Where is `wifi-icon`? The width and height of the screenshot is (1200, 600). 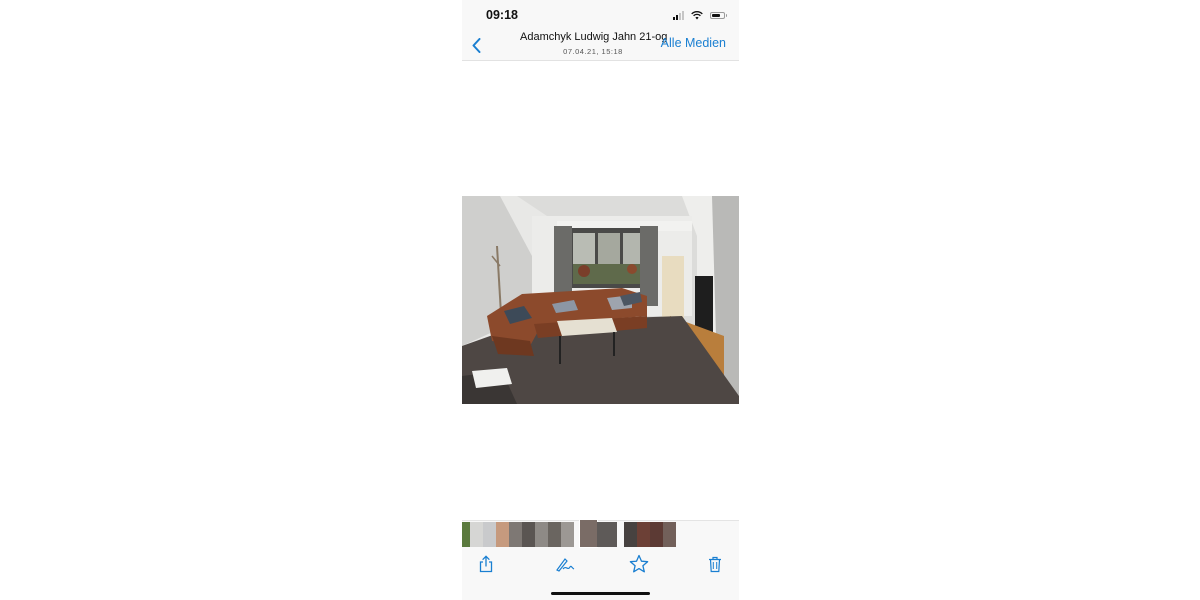 wifi-icon is located at coordinates (697, 14).